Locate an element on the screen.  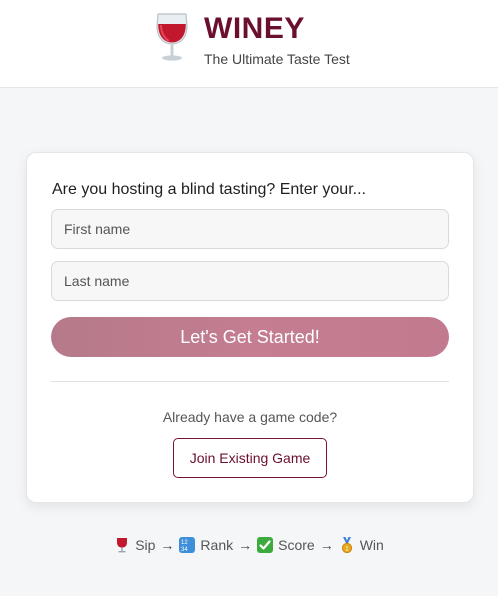
numbers-icon: 12 34 is located at coordinates (187, 545).